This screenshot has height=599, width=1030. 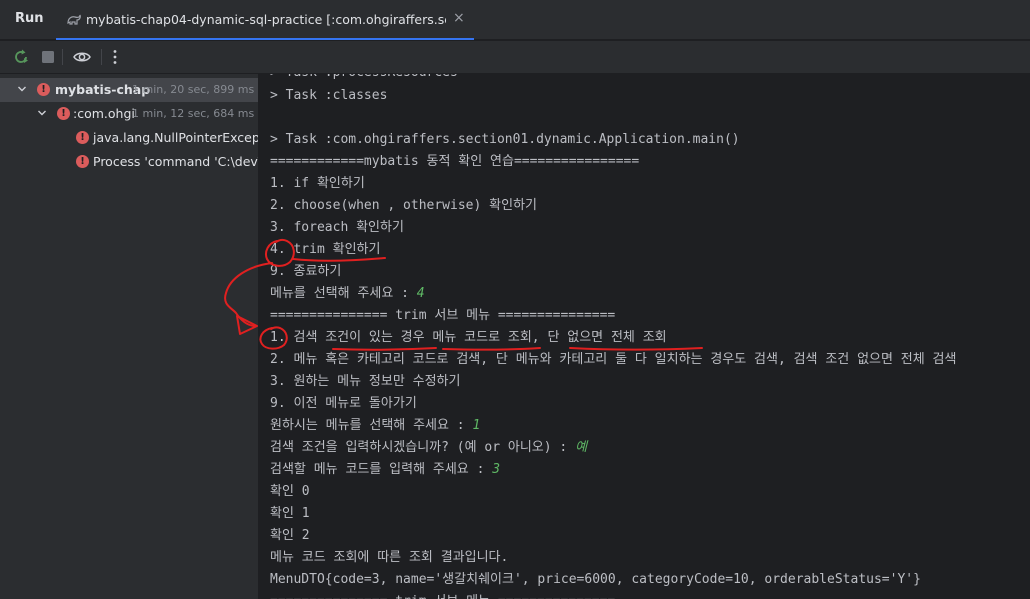 What do you see at coordinates (364, 79) in the screenshot?
I see `console-line: > Task :processResources` at bounding box center [364, 79].